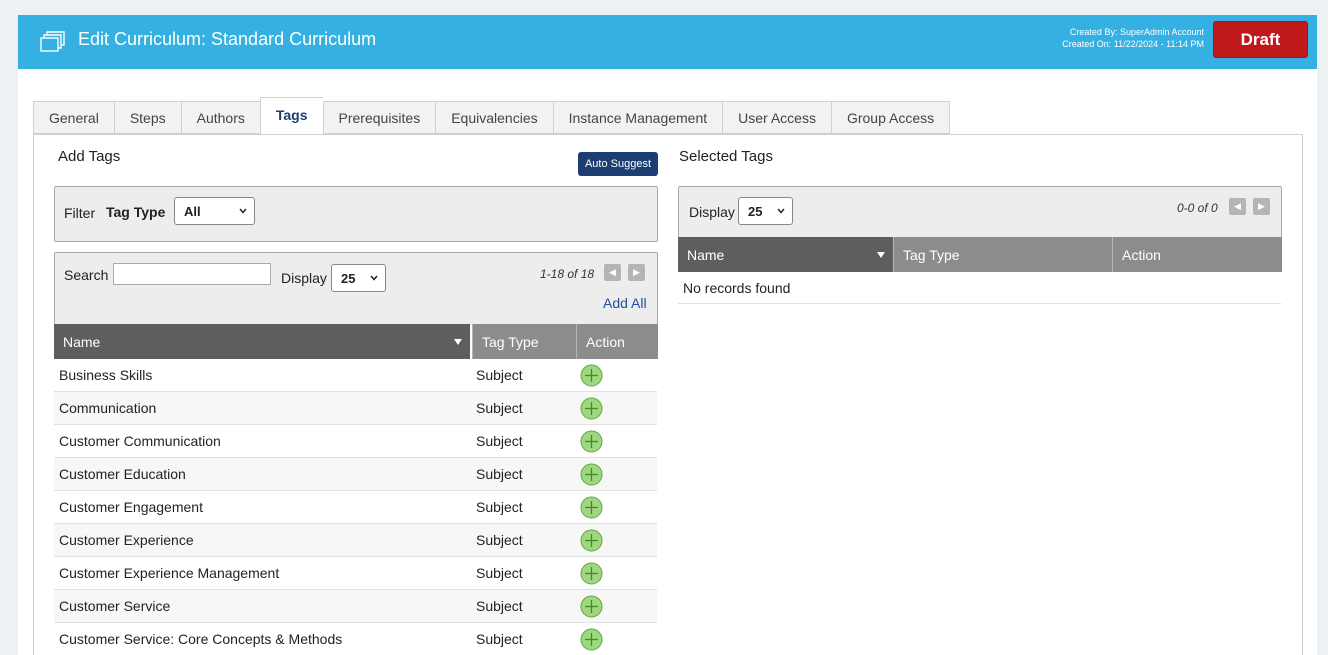 The height and width of the screenshot is (655, 1328). Describe the element at coordinates (712, 212) in the screenshot. I see `selected-display-label: Display` at that location.